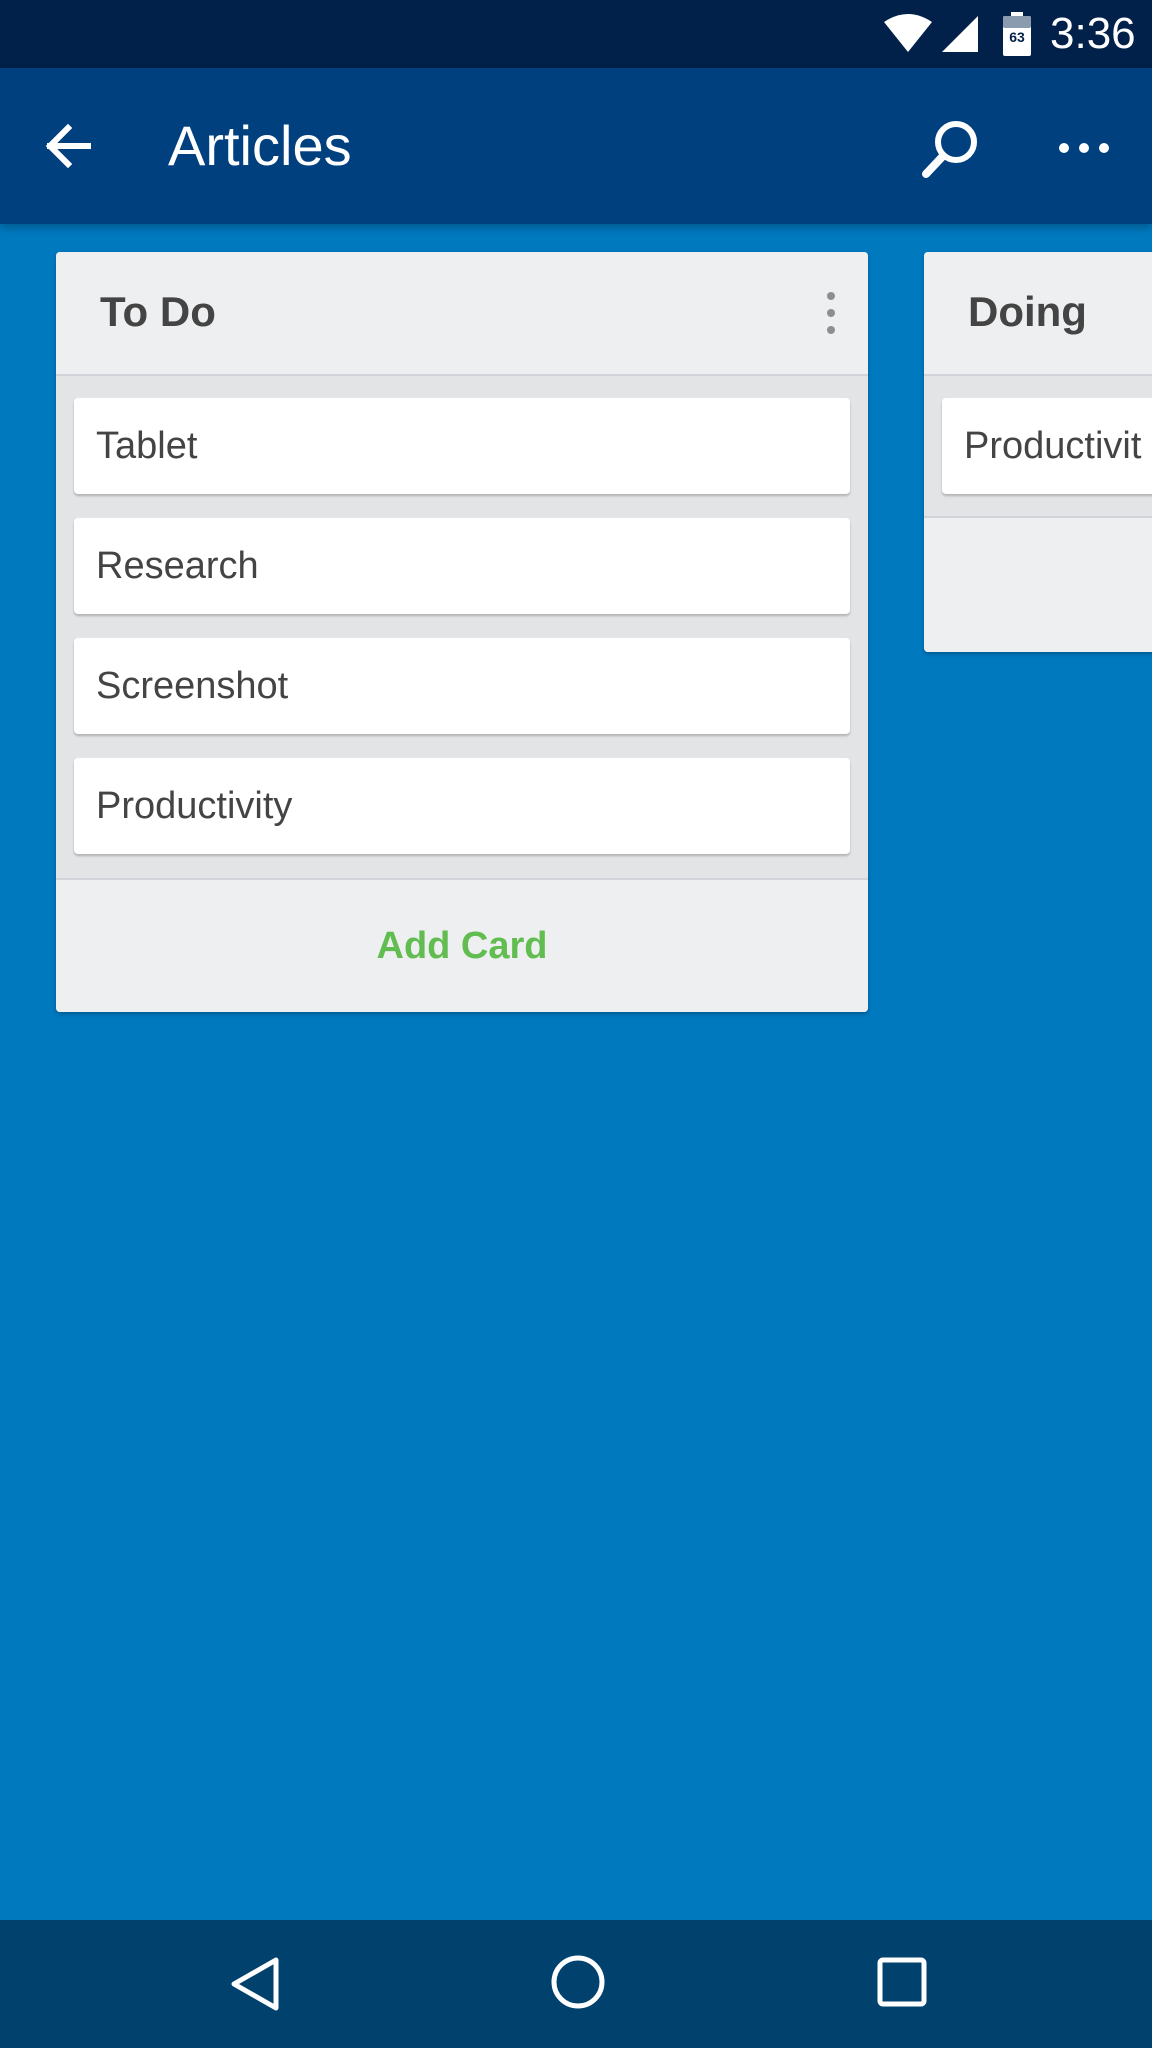  I want to click on card-productivity: Productivit, so click(1047, 446).